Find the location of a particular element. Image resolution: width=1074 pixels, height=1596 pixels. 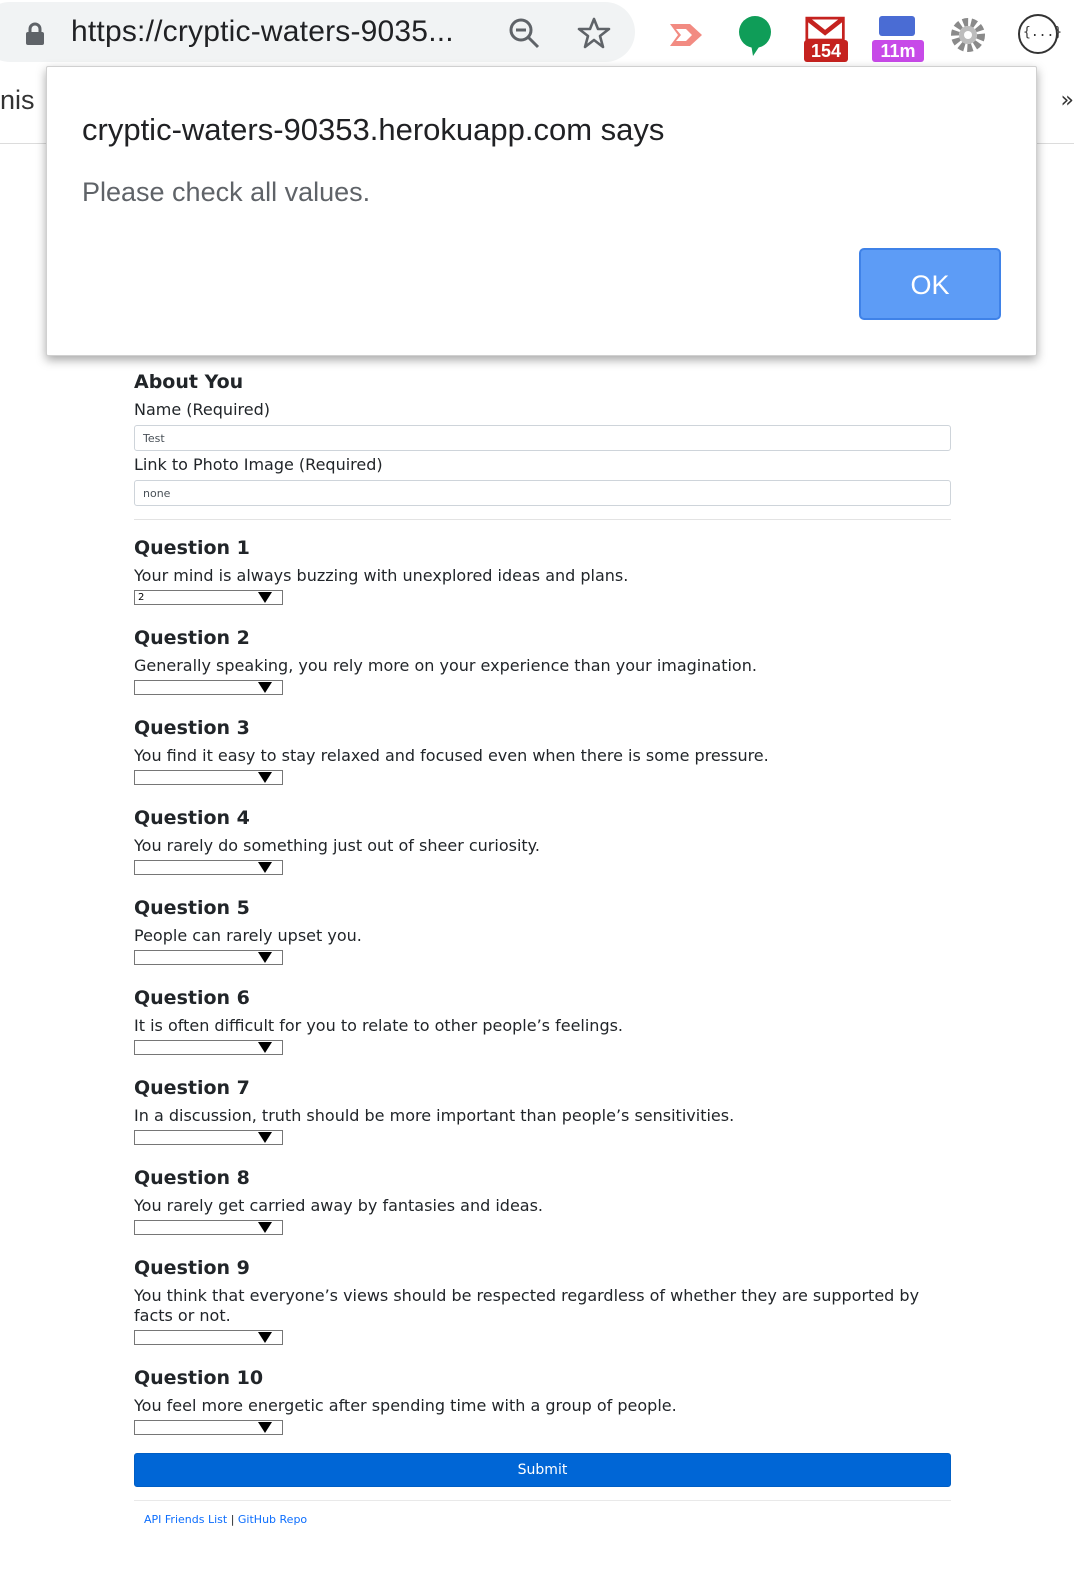

answer-select: 2 is located at coordinates (208, 597).